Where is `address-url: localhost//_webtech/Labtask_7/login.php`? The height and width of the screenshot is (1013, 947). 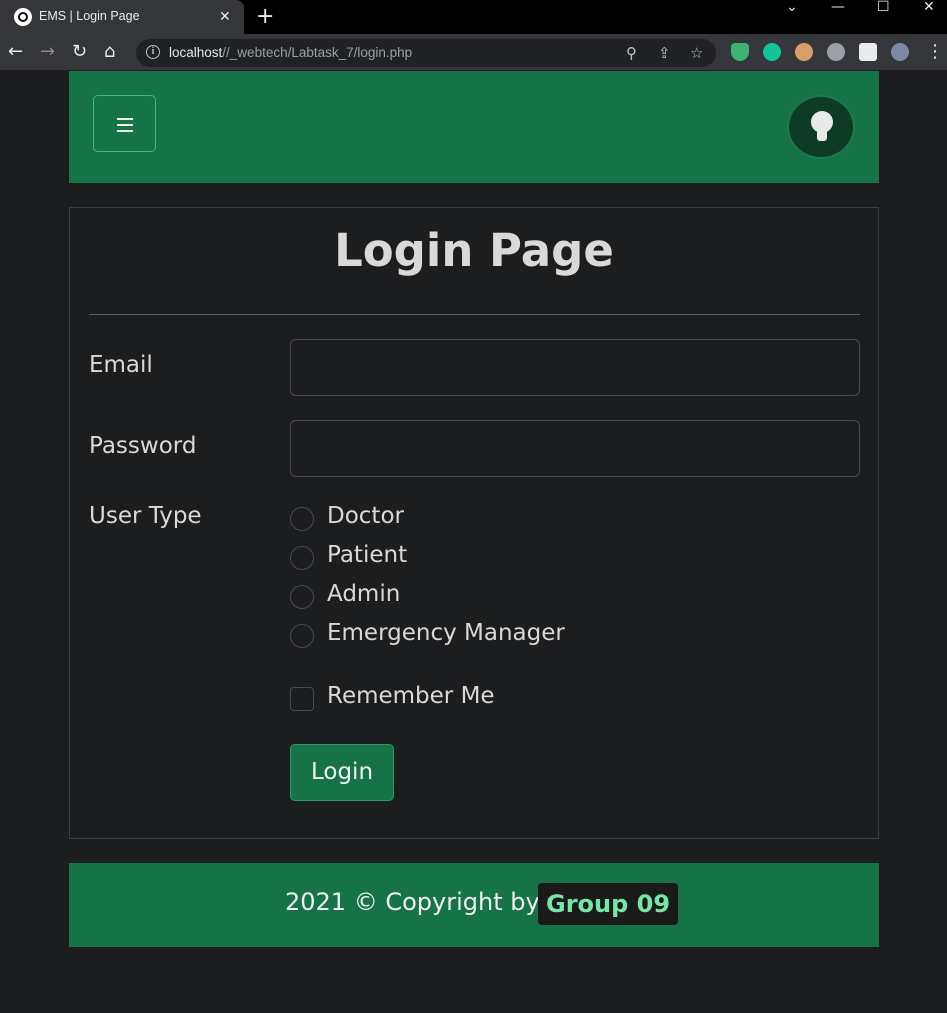
address-url: localhost//_webtech/Labtask_7/login.php is located at coordinates (290, 52).